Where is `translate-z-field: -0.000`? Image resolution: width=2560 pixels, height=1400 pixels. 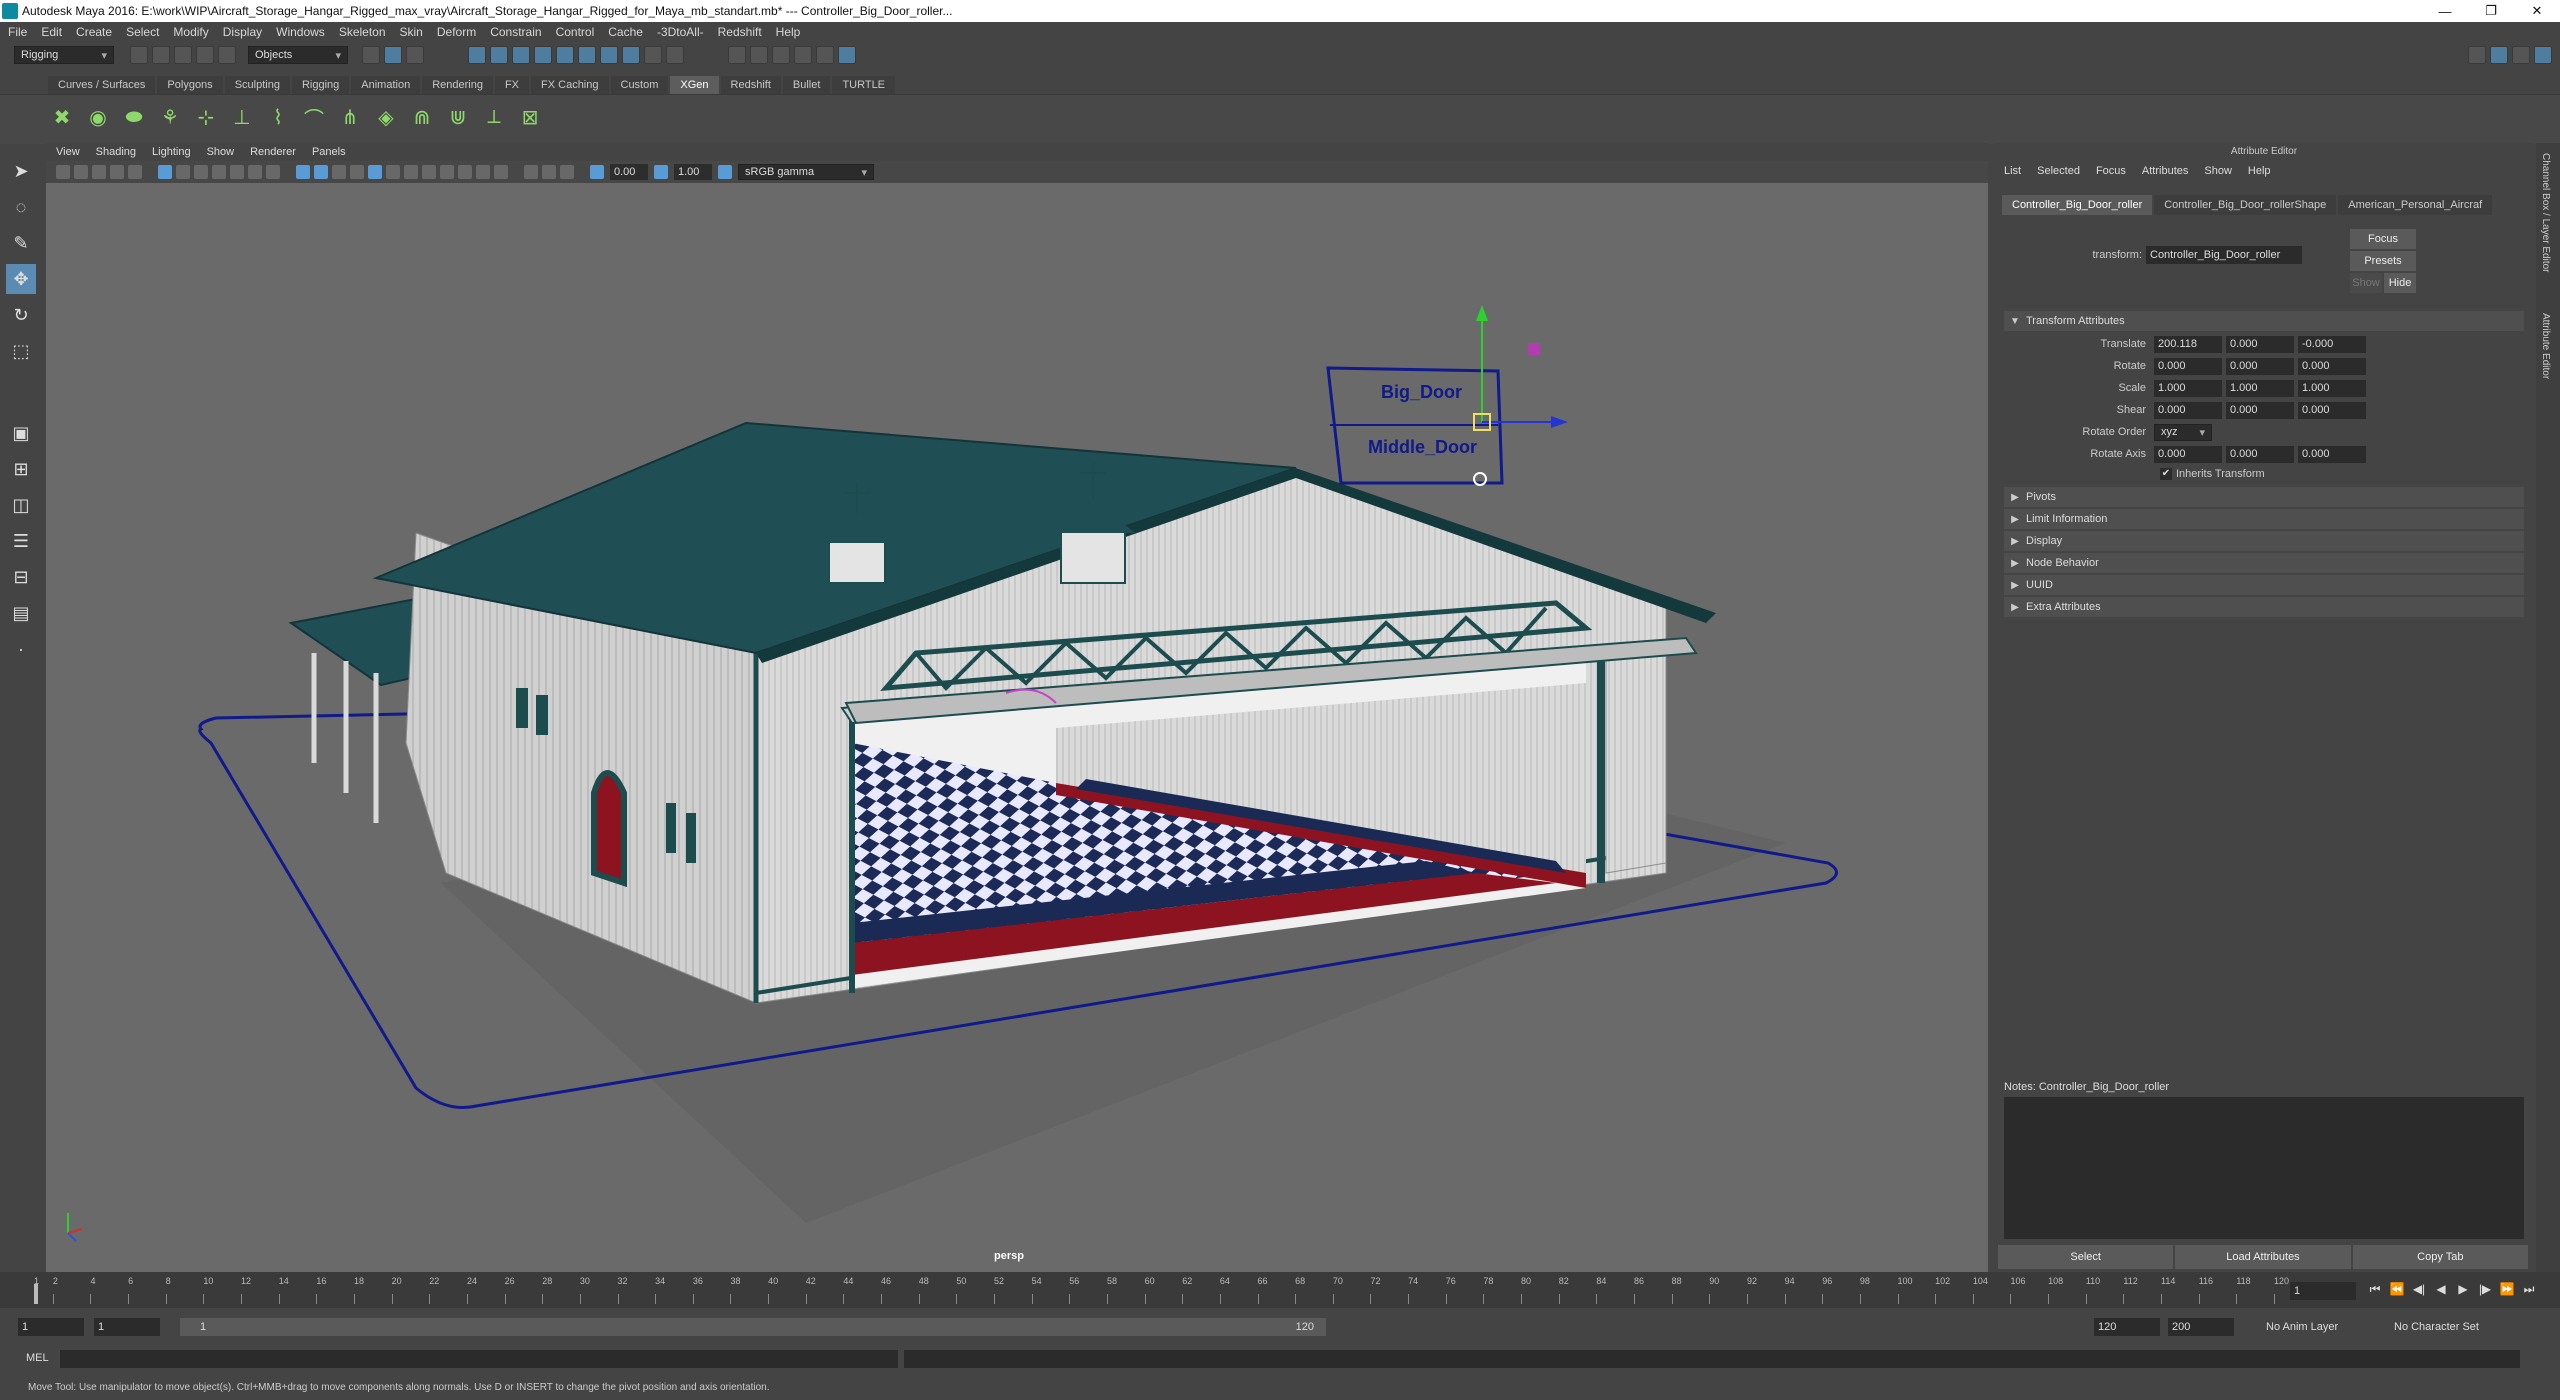
translate-z-field: -0.000 is located at coordinates (2332, 344).